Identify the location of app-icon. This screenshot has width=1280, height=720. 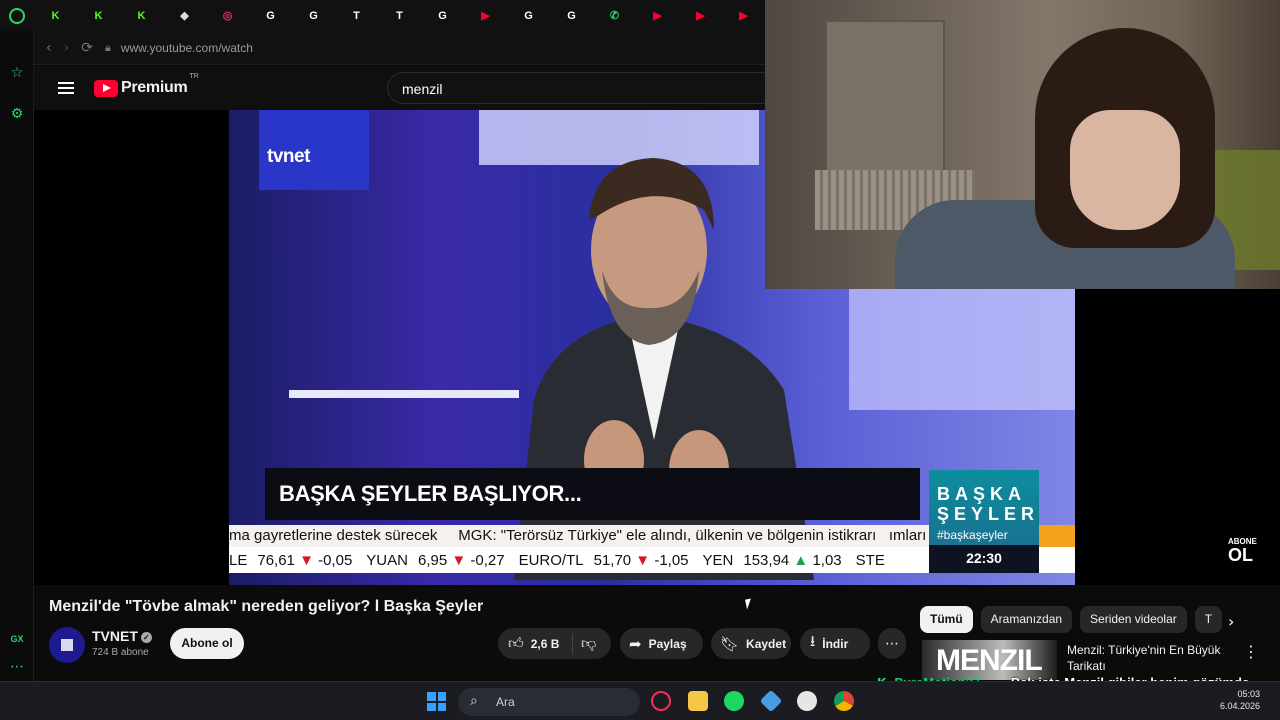
(771, 701).